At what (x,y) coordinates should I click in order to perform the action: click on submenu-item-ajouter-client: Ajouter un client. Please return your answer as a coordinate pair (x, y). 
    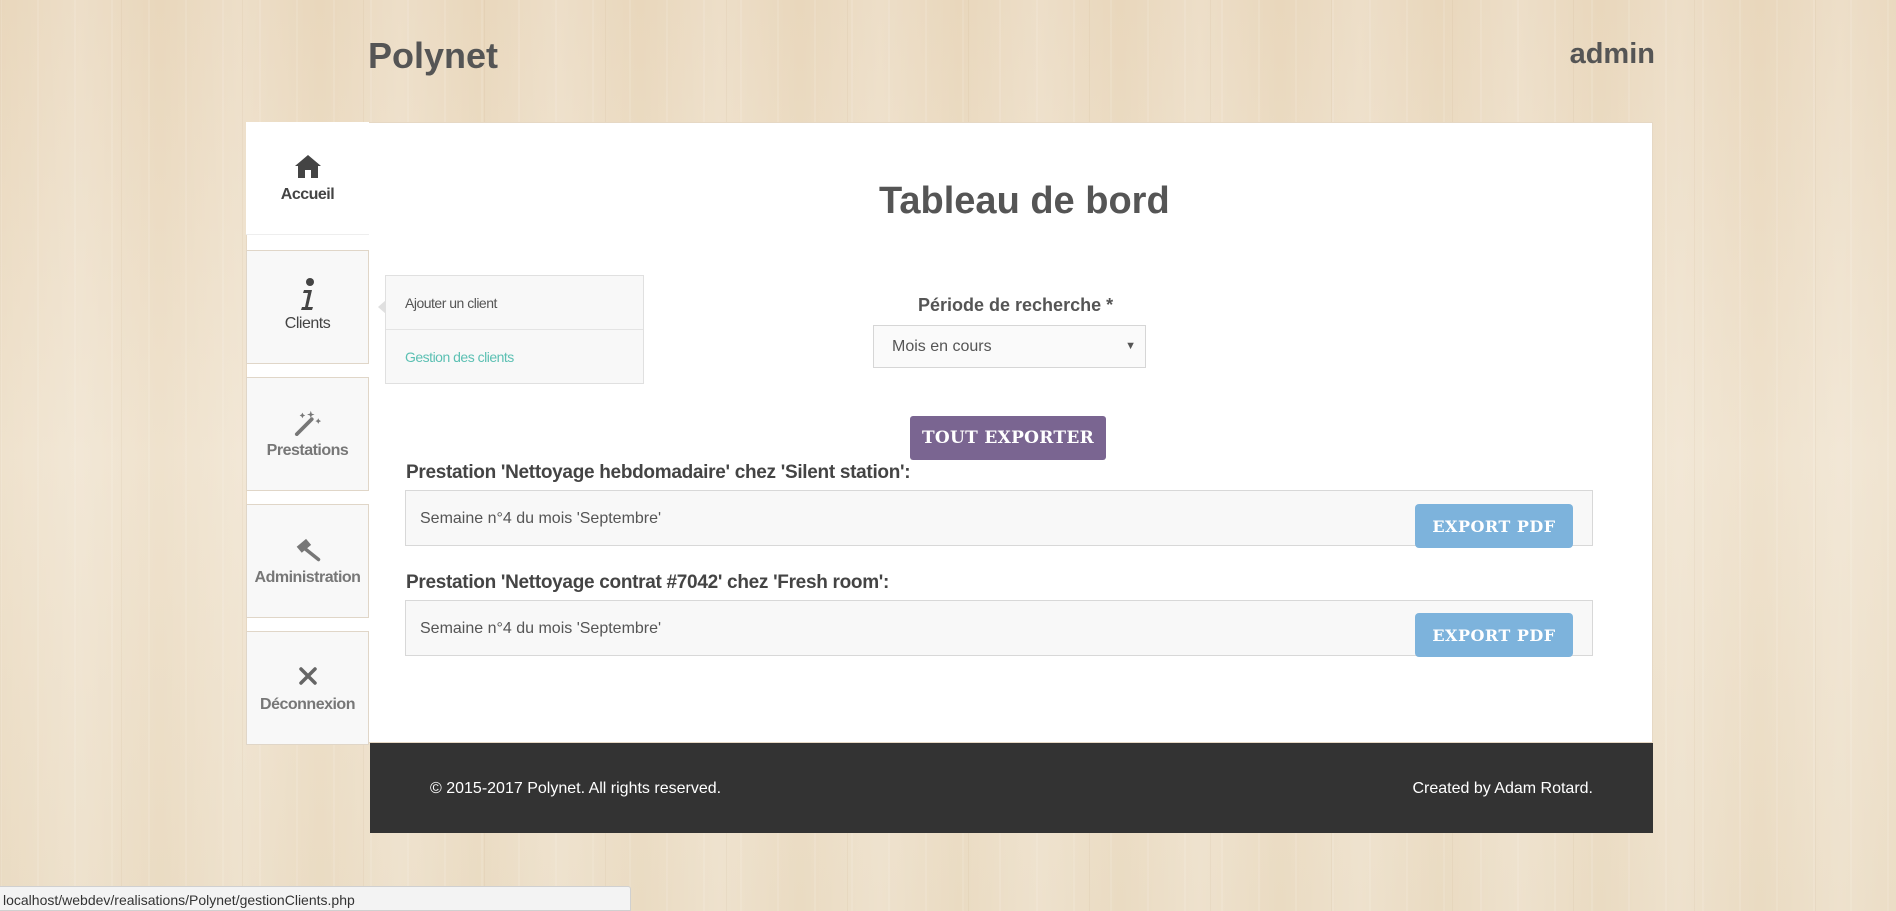
    Looking at the image, I should click on (514, 303).